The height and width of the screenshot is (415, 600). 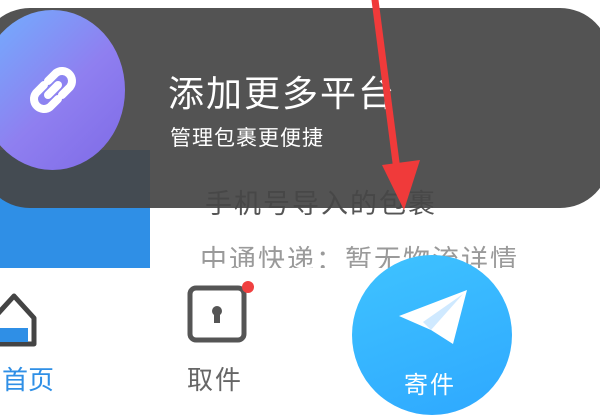 What do you see at coordinates (433, 317) in the screenshot?
I see `paper-plane-icon` at bounding box center [433, 317].